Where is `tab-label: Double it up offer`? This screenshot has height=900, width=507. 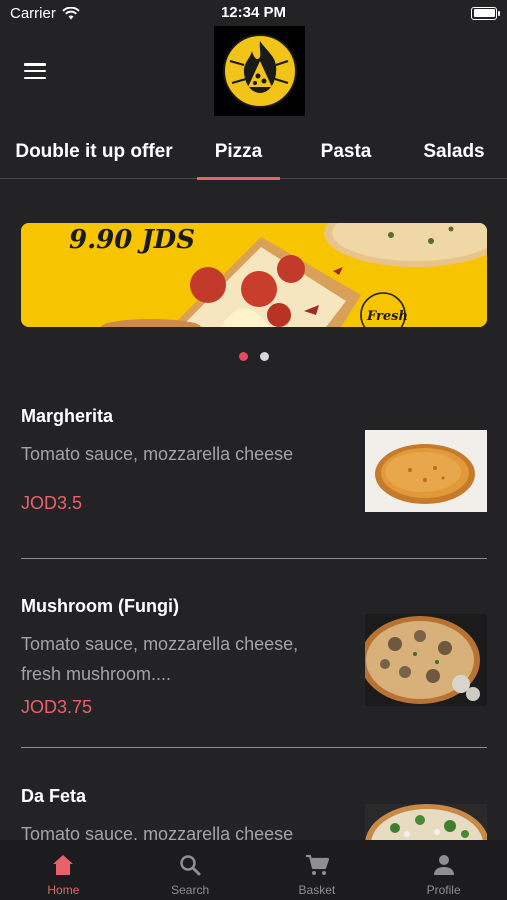 tab-label: Double it up offer is located at coordinates (94, 151).